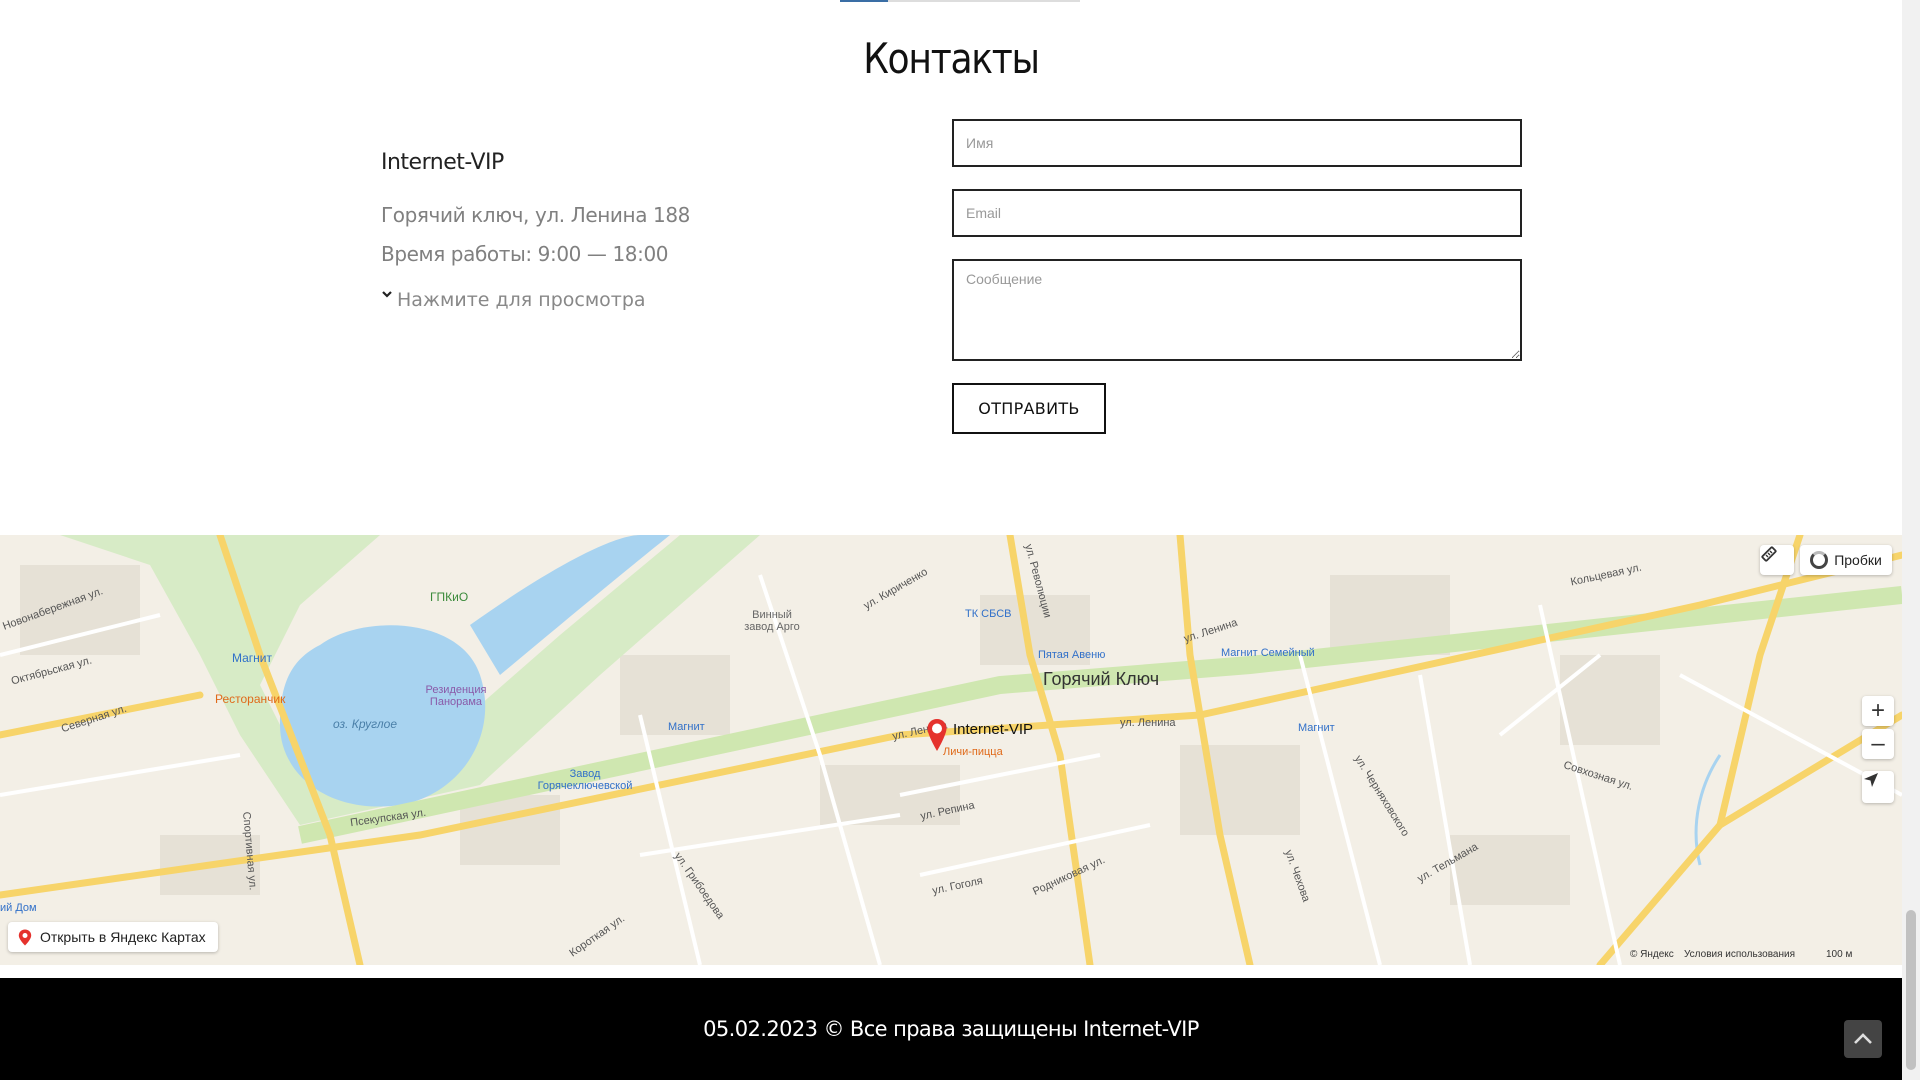 This screenshot has height=1080, width=1920. I want to click on chevron-up-icon, so click(1863, 1038).